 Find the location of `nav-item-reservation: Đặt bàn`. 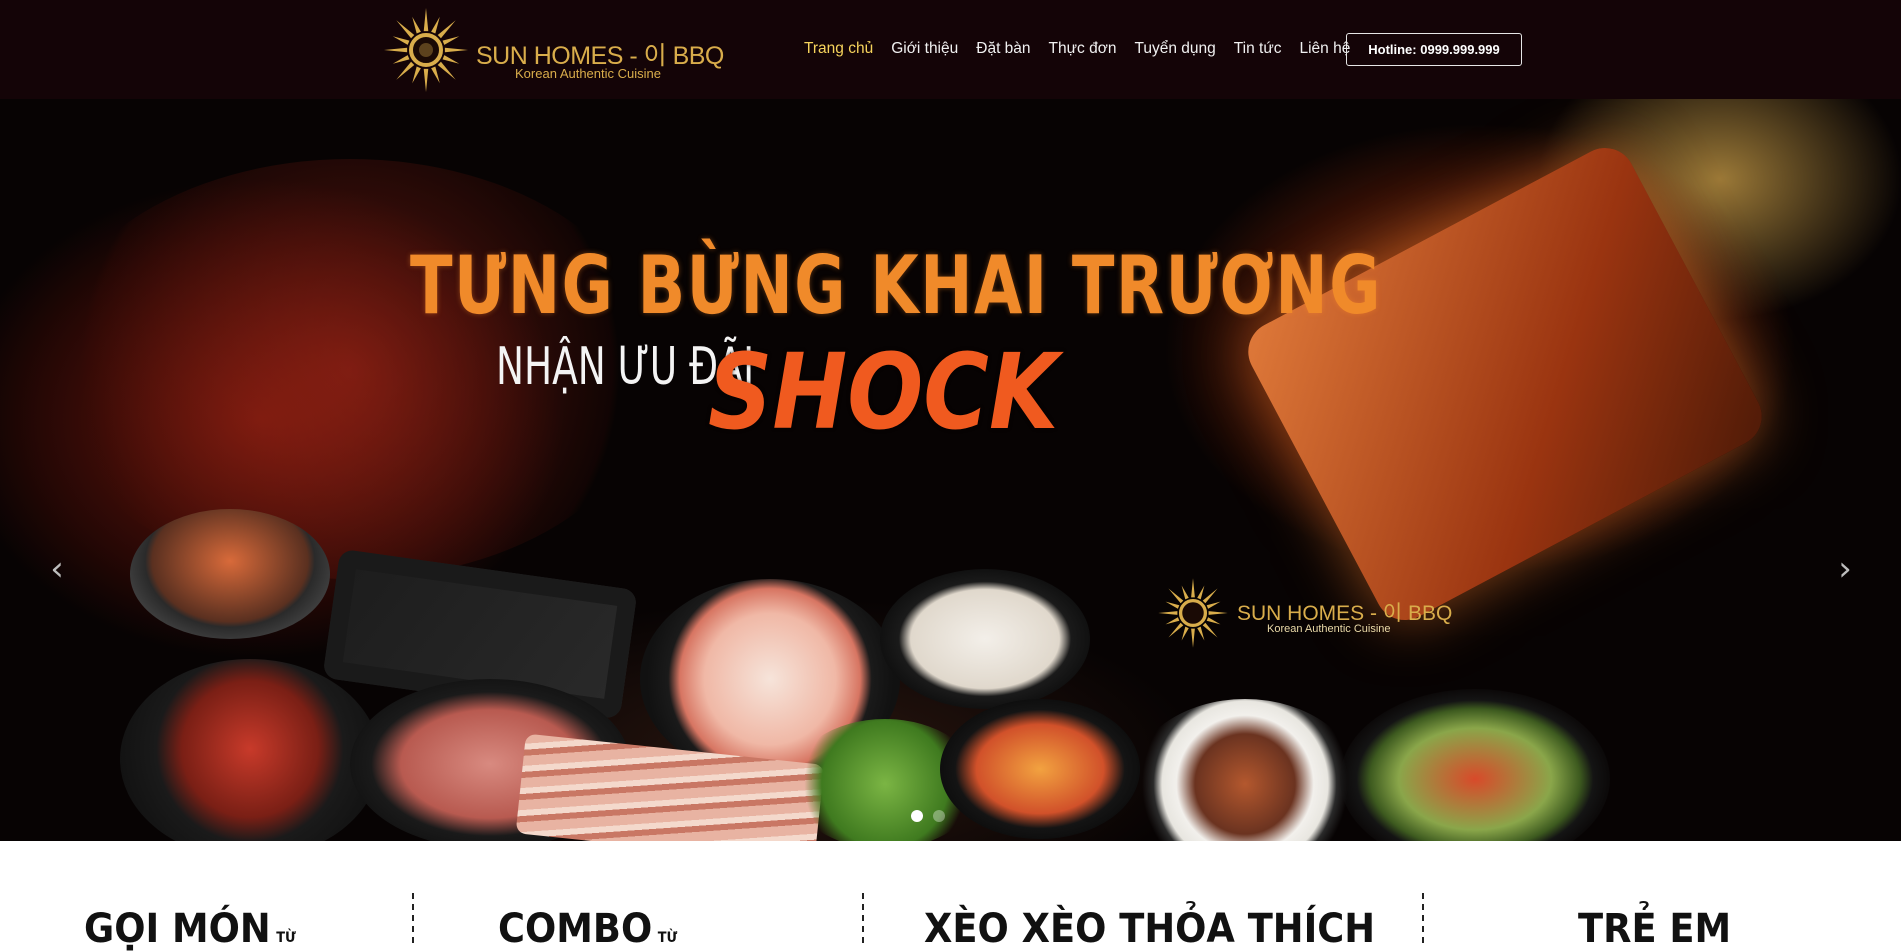

nav-item-reservation: Đặt bàn is located at coordinates (1003, 49).